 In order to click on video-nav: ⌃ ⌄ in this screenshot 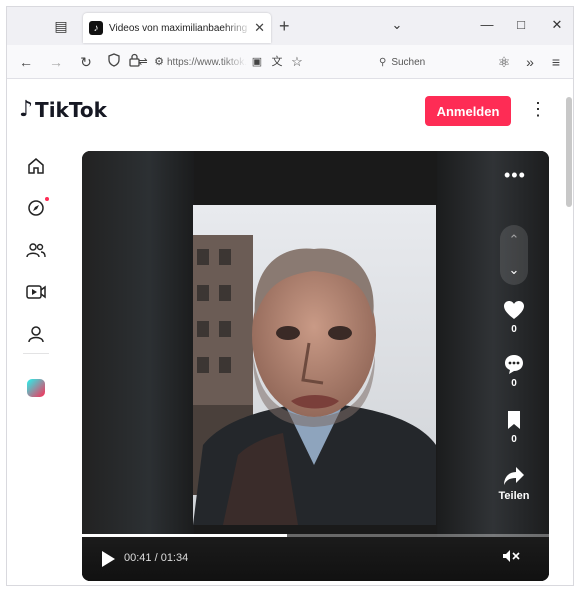, I will do `click(514, 255)`.